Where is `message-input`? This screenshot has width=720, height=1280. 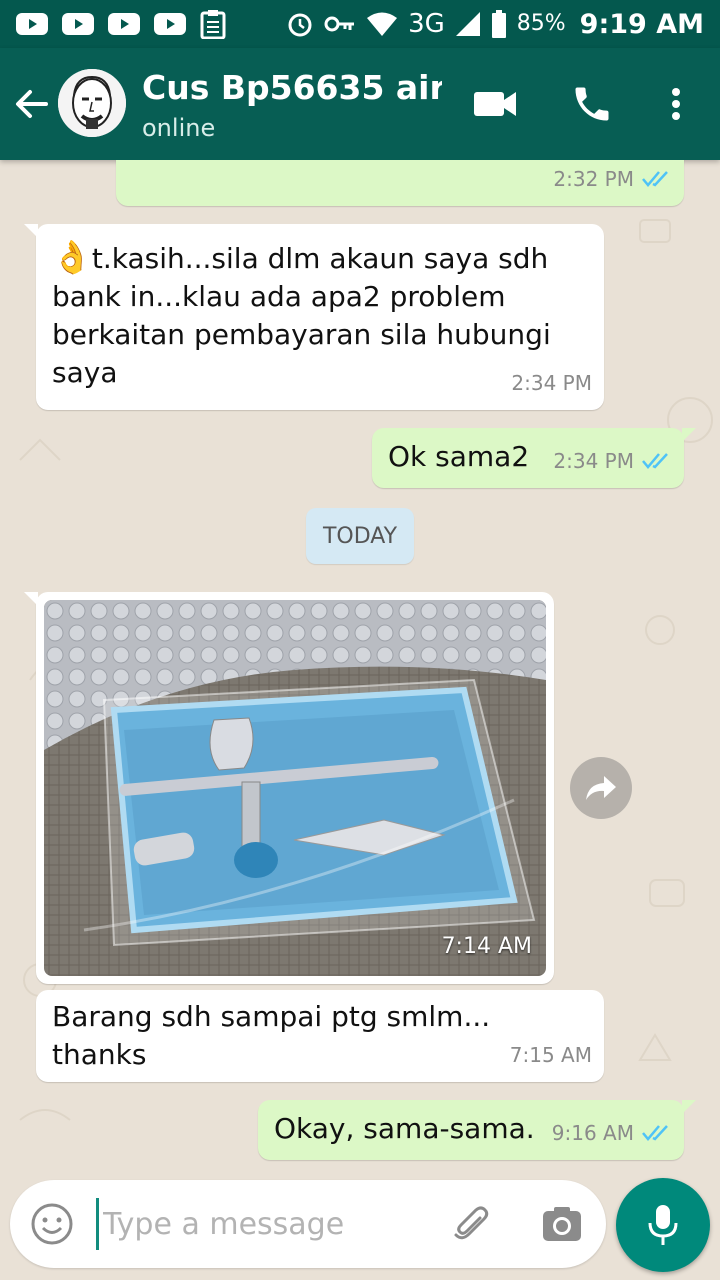 message-input is located at coordinates (266, 1224).